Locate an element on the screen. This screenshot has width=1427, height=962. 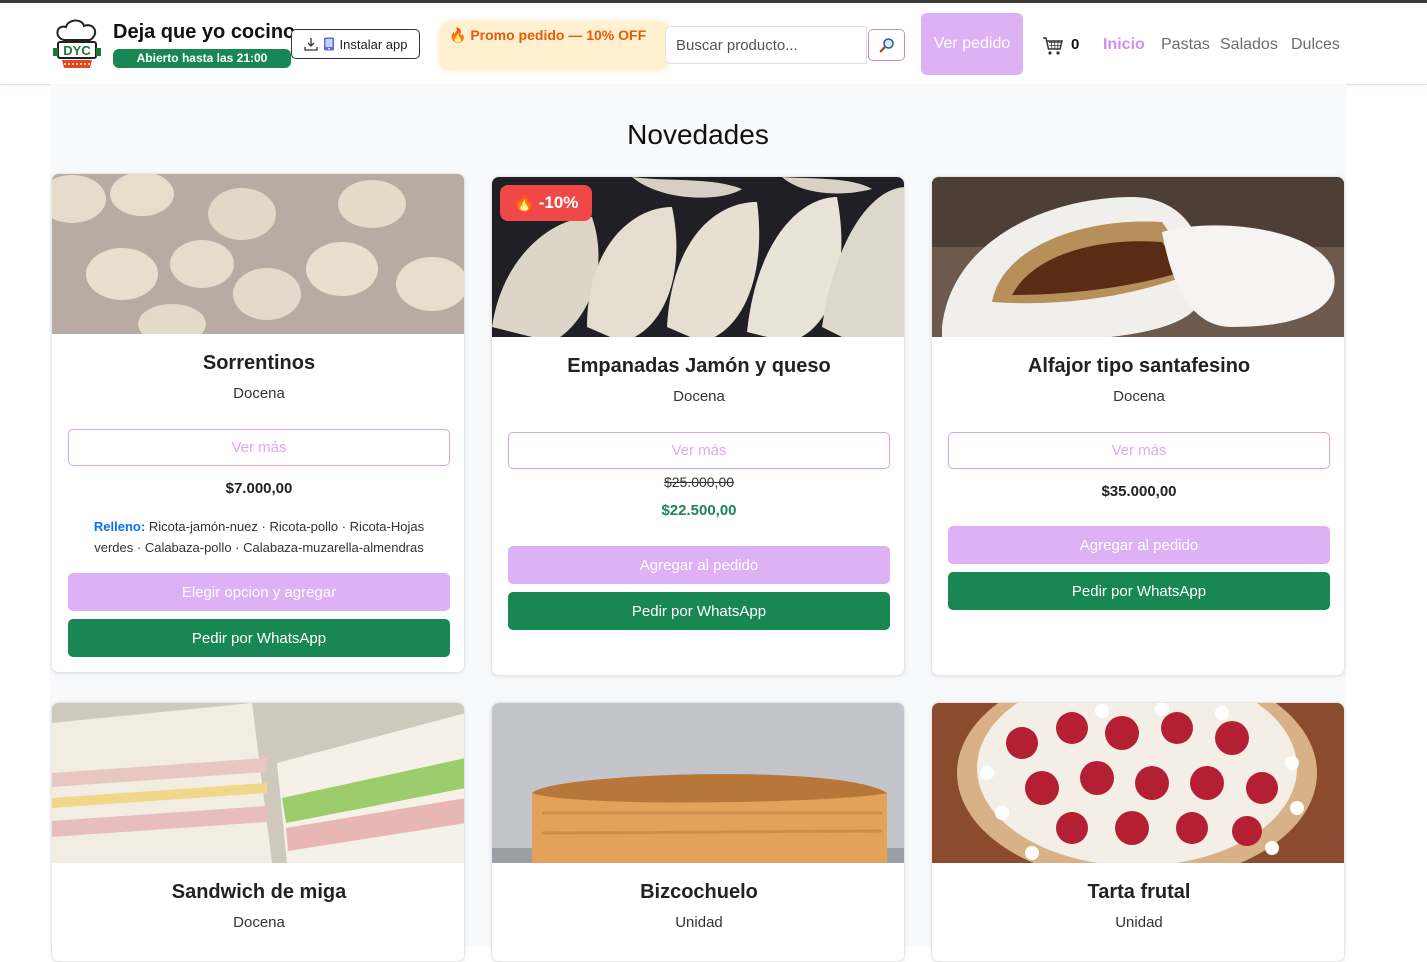
search-icon is located at coordinates (886, 45).